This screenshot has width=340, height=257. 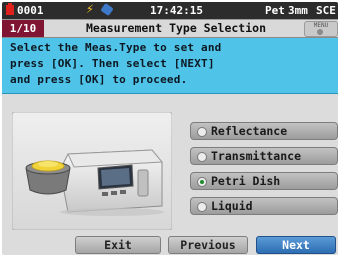 What do you see at coordinates (264, 206) in the screenshot?
I see `option-liquid: Liquid` at bounding box center [264, 206].